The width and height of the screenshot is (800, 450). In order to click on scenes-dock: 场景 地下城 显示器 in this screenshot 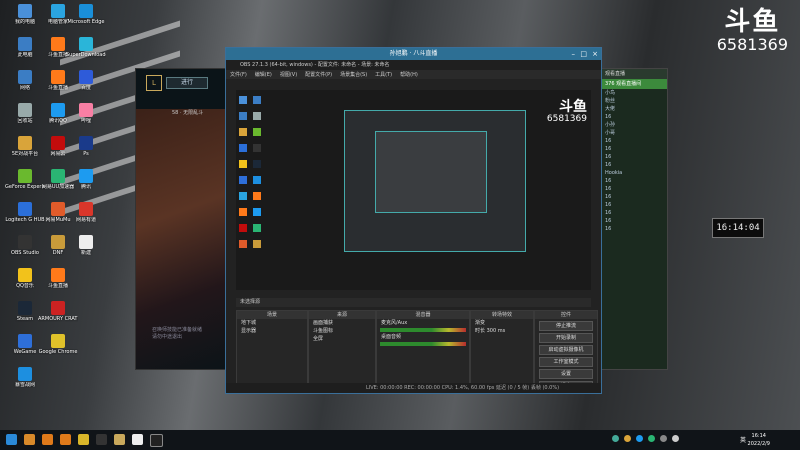, I will do `click(272, 347)`.